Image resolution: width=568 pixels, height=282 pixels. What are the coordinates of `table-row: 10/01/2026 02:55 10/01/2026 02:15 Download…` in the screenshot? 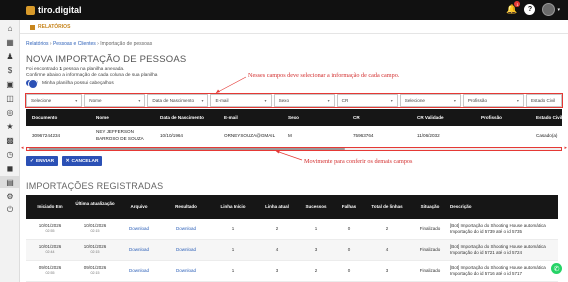 It's located at (292, 229).